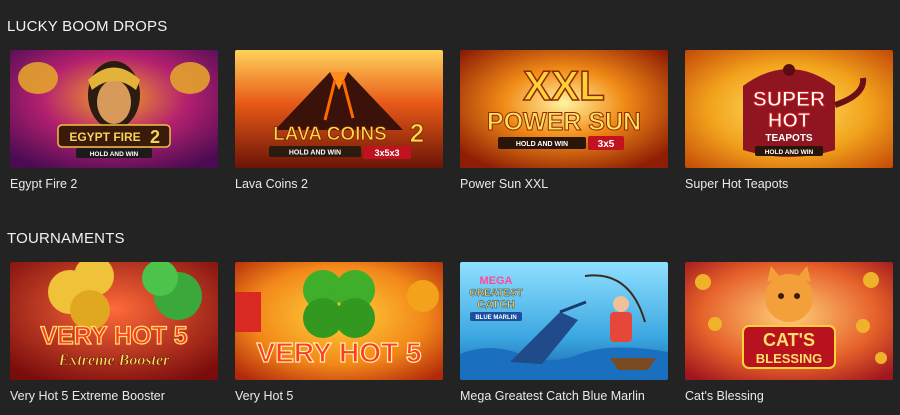 Image resolution: width=900 pixels, height=415 pixels. What do you see at coordinates (789, 321) in the screenshot?
I see `cats-blessing-thumbnail: CAT'S BLESSING` at bounding box center [789, 321].